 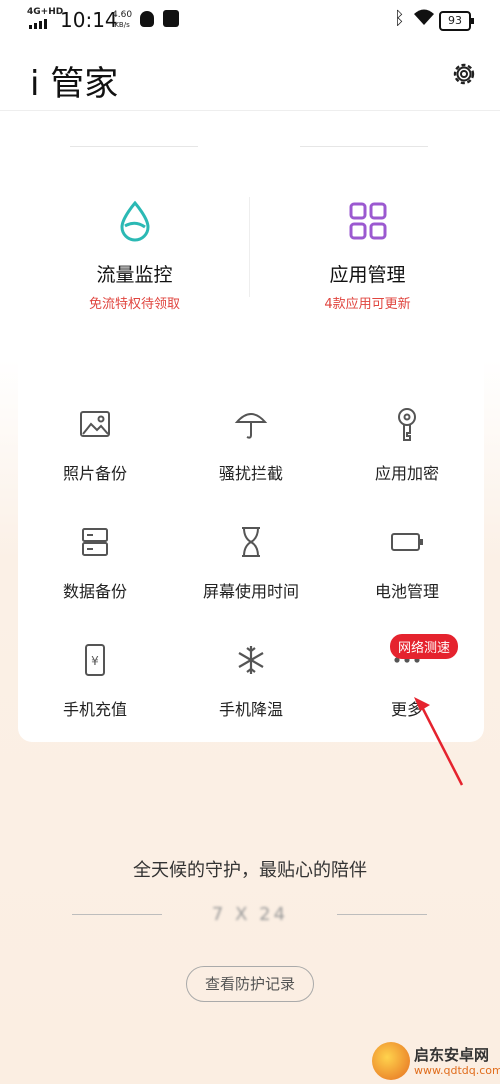 I want to click on grid-item-spam-block: 骚扰拦截, so click(x=251, y=445).